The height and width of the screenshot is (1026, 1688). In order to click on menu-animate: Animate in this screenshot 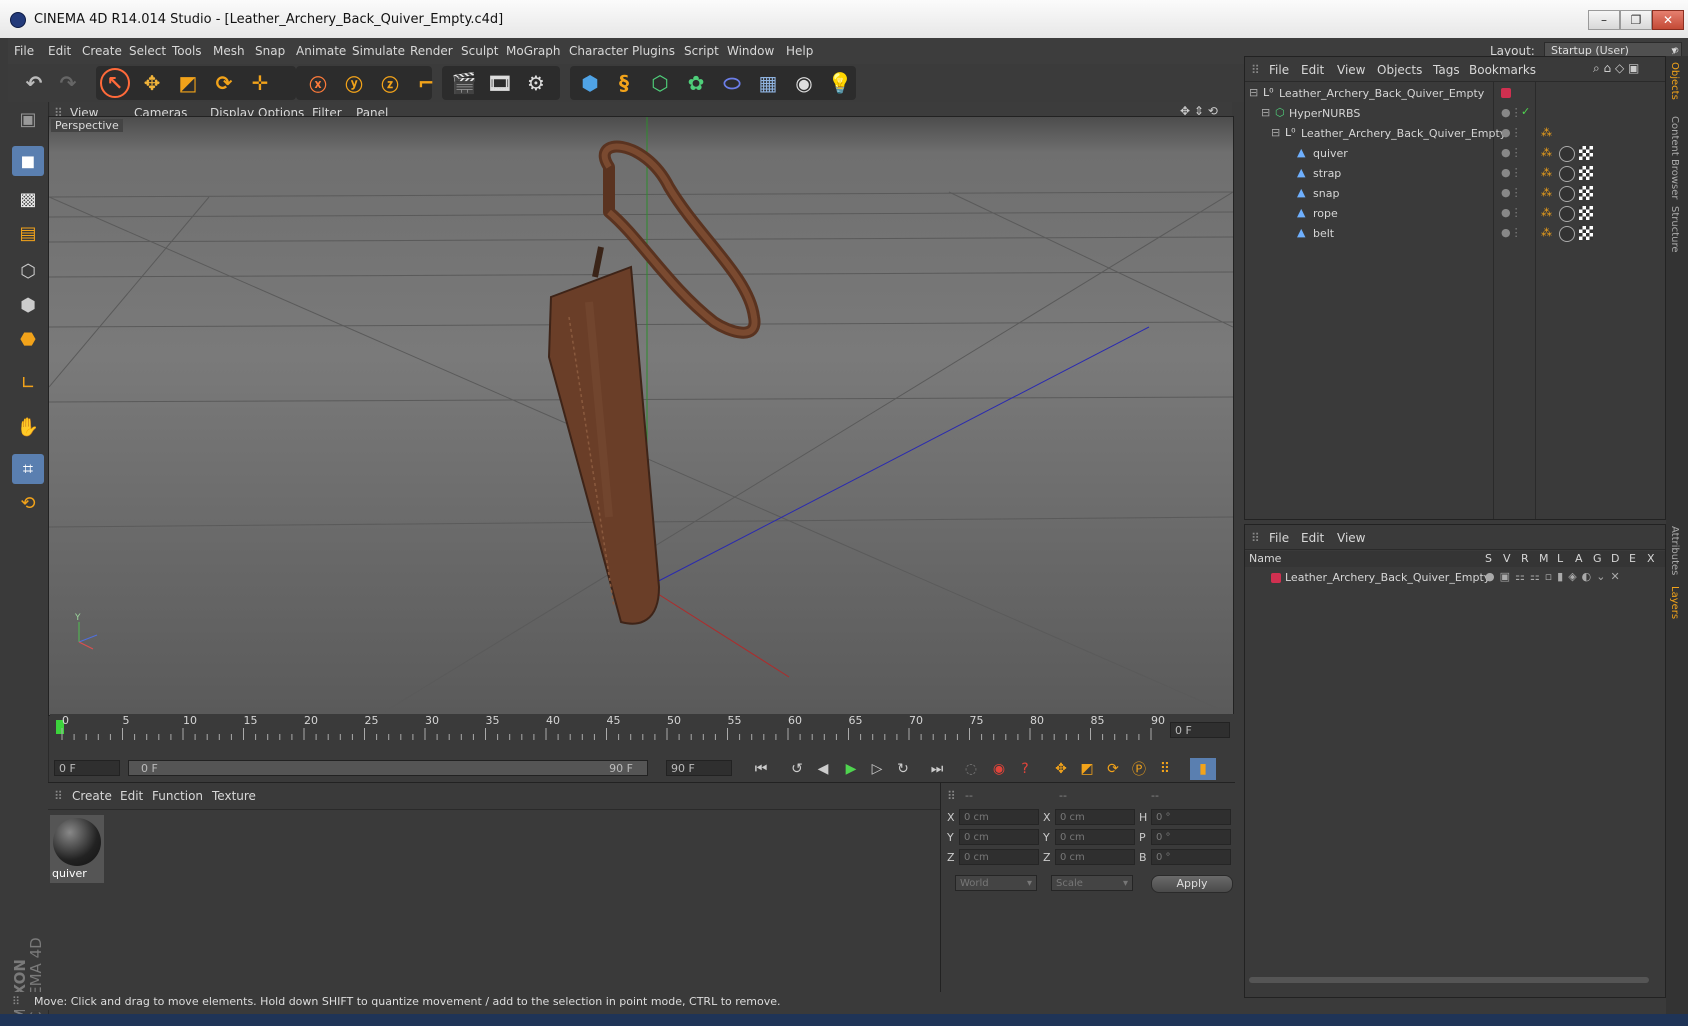, I will do `click(321, 51)`.